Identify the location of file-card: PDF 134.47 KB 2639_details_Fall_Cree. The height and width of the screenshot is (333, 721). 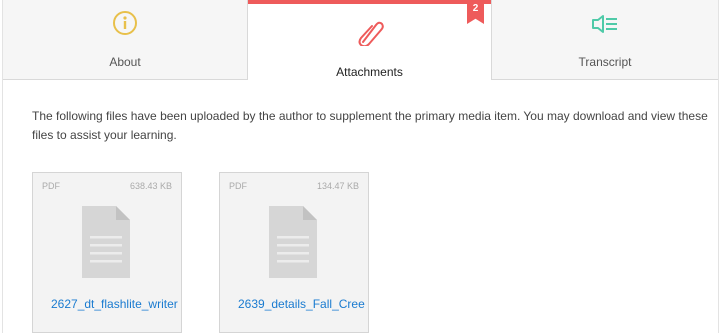
(294, 252).